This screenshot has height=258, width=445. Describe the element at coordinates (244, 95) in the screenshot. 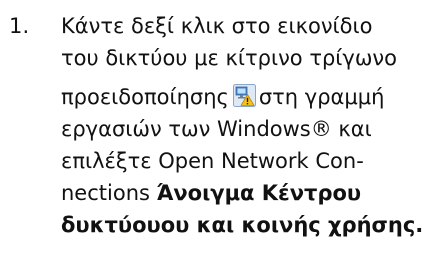

I see `network-warning-icon` at that location.